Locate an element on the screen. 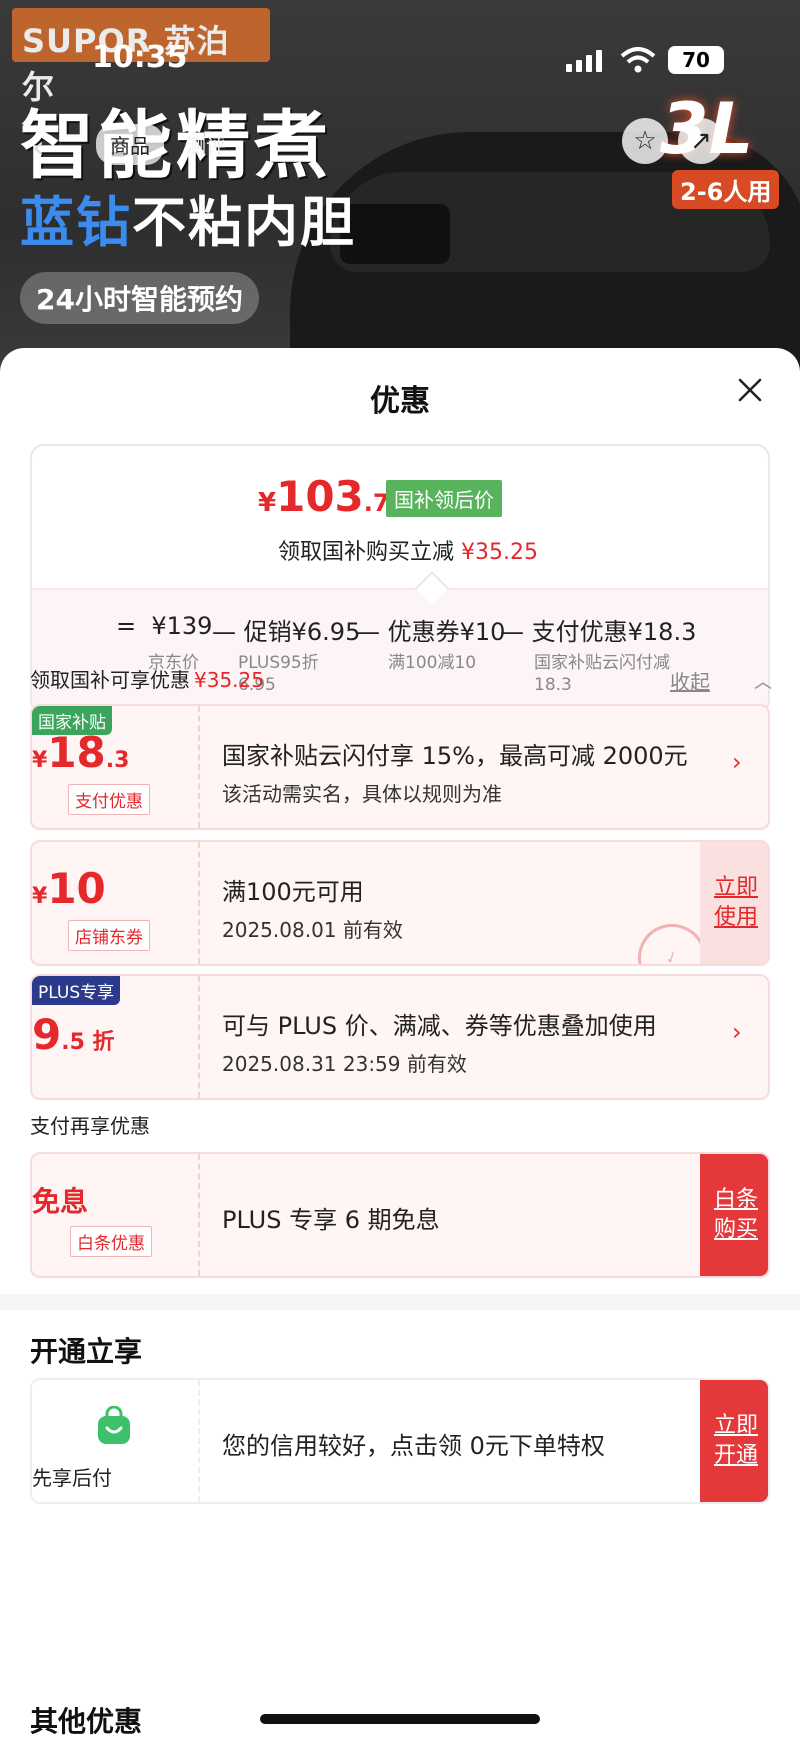  close-icon is located at coordinates (750, 390).